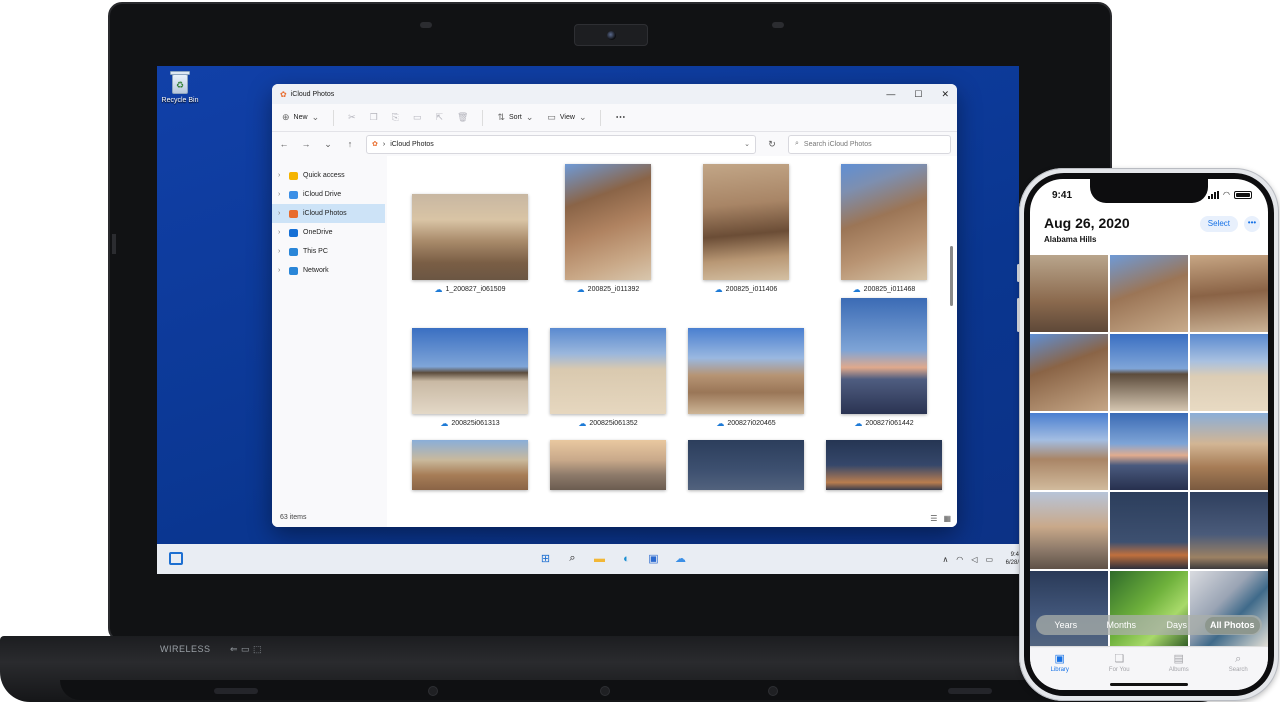 The image size is (1280, 702). I want to click on nav-item: › OneDrive, so click(329, 232).